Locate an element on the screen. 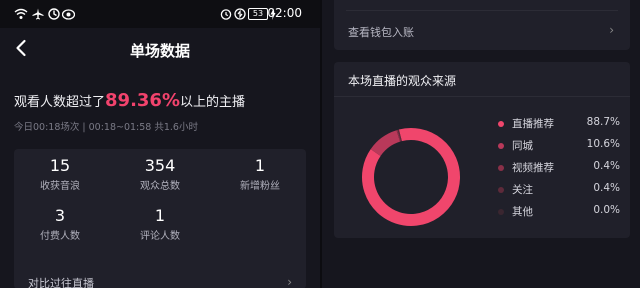 This screenshot has height=288, width=640. legend-value: 10.6% is located at coordinates (603, 144).